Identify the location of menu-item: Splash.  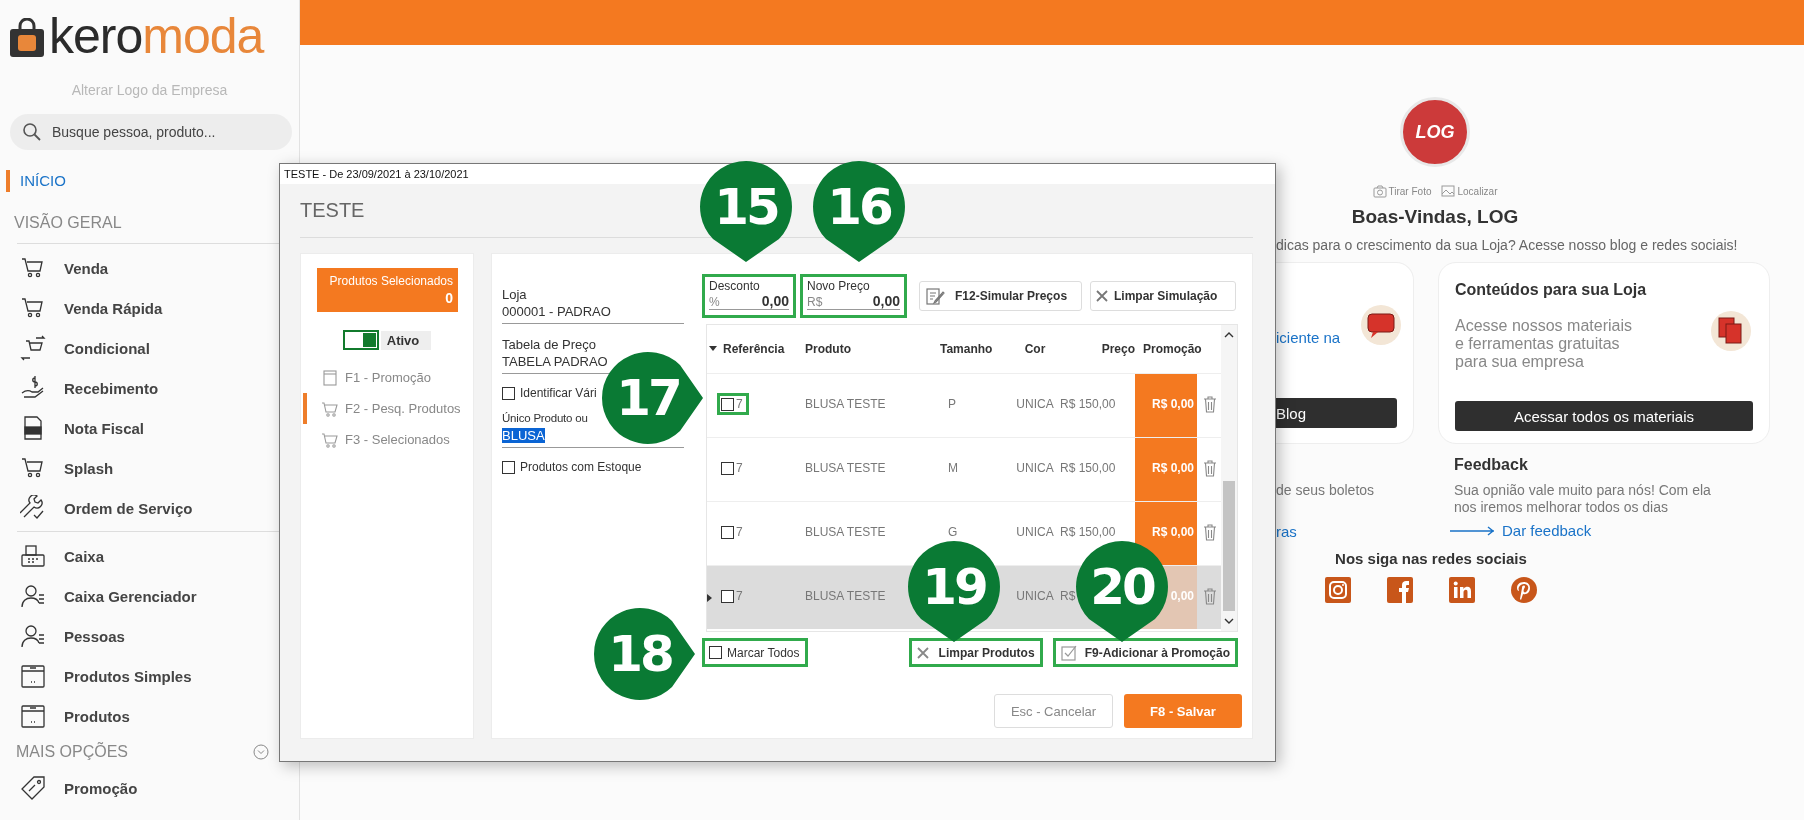
(149, 468).